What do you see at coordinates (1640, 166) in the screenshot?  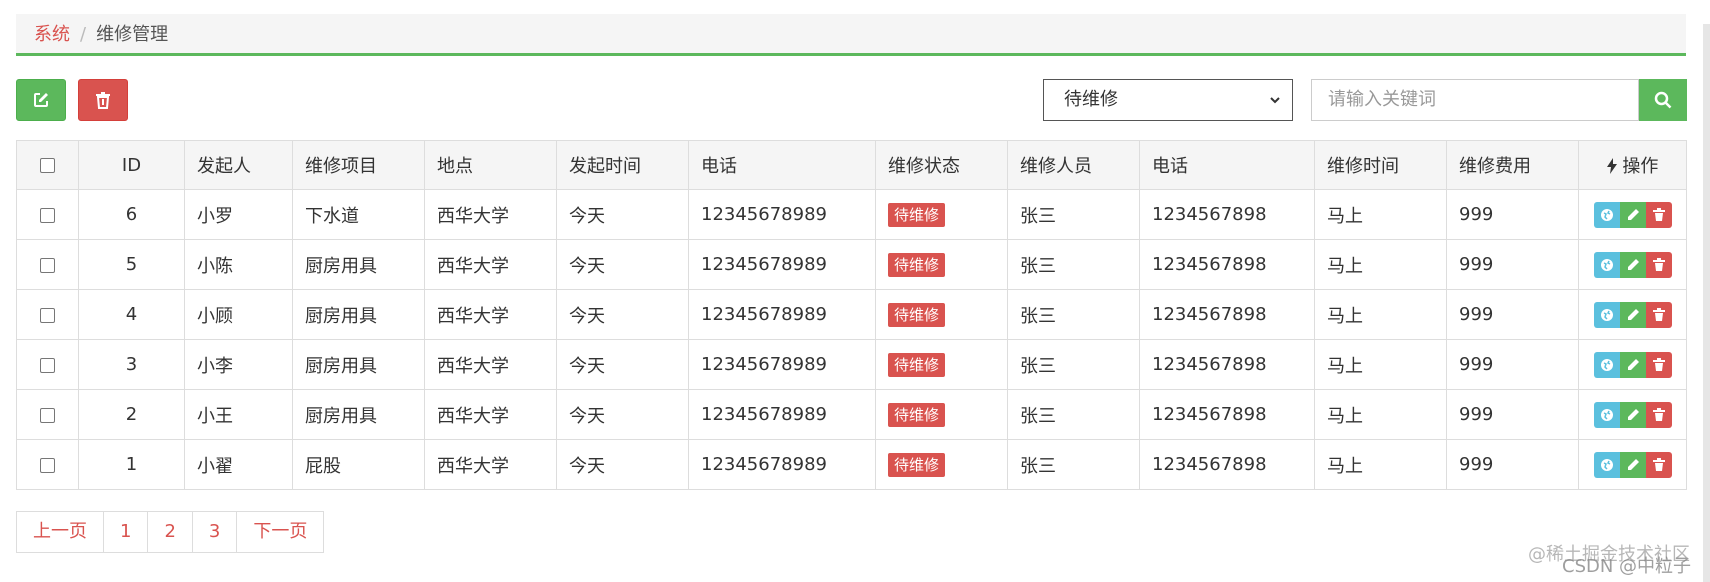 I see `header-actions-label: 操作` at bounding box center [1640, 166].